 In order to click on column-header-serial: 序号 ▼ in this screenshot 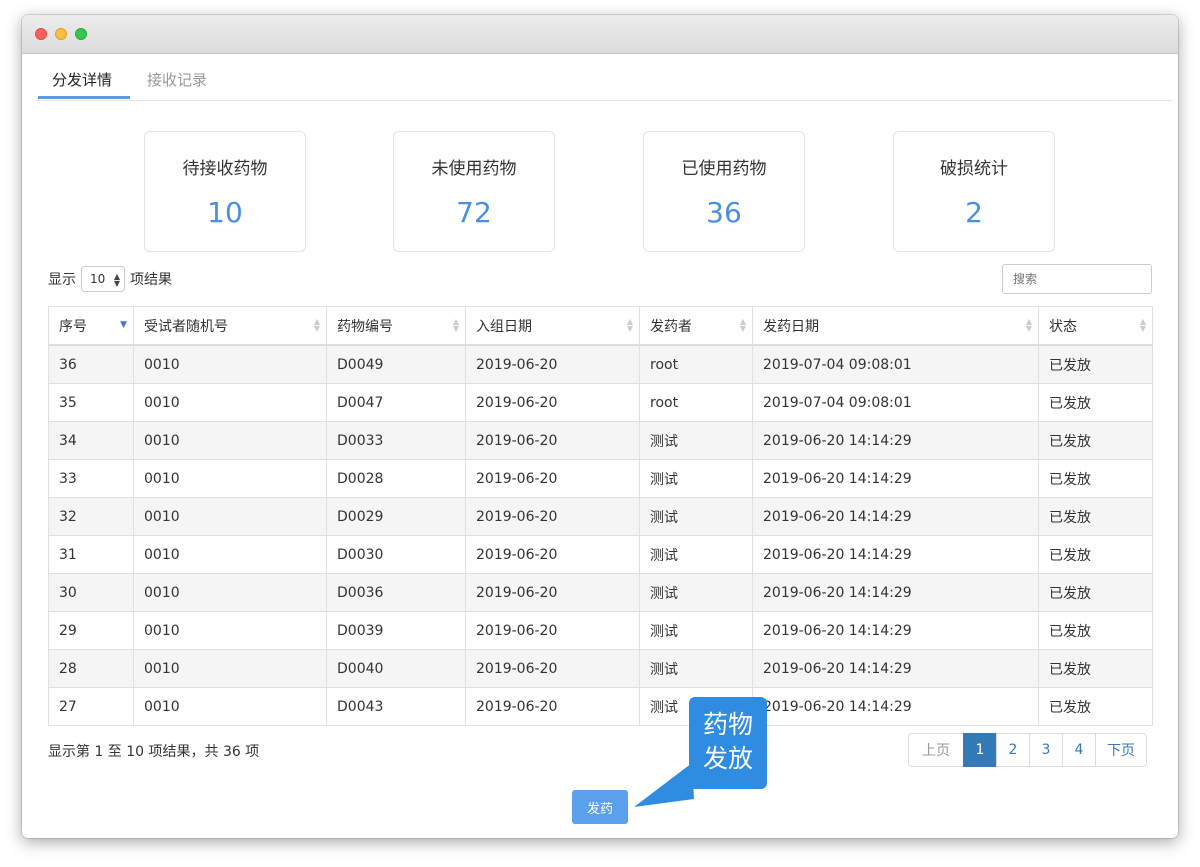, I will do `click(91, 326)`.